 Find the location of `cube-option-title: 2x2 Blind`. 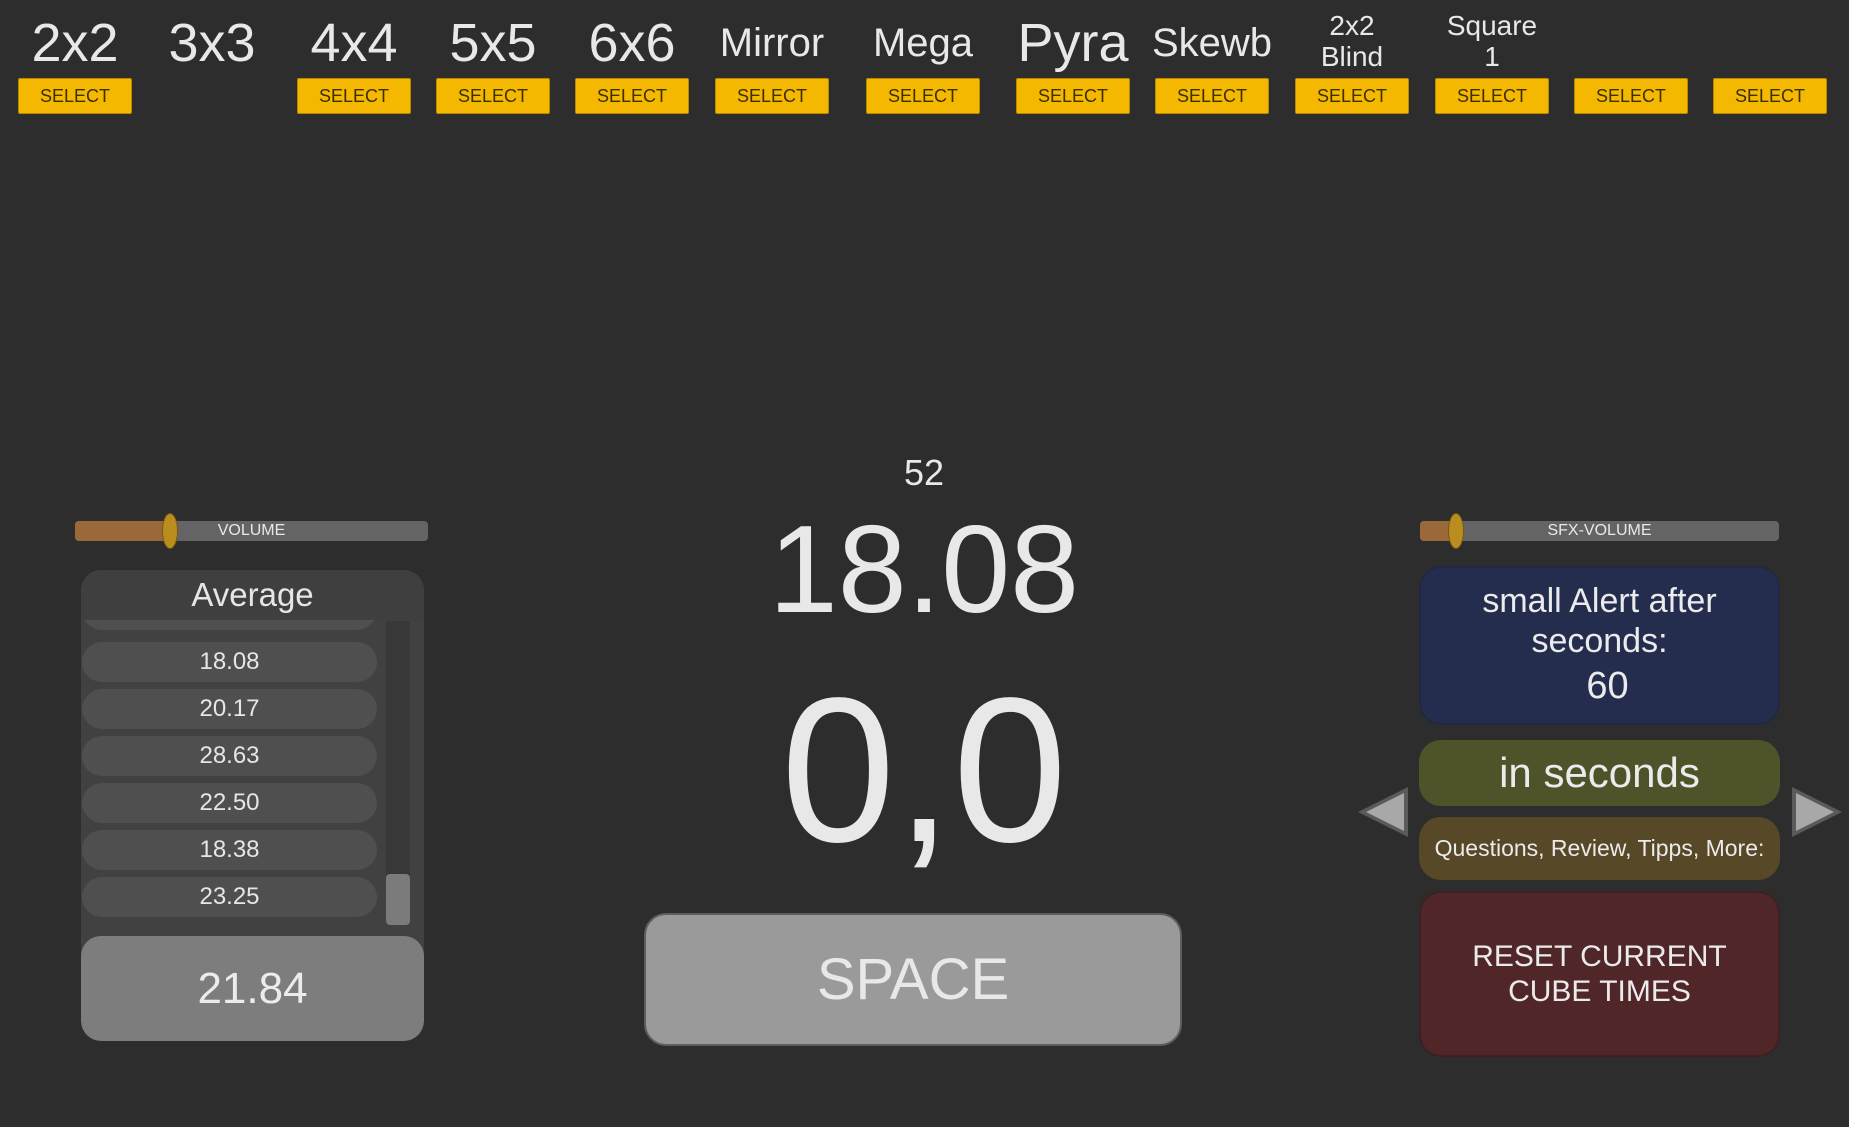

cube-option-title: 2x2 Blind is located at coordinates (1352, 41).